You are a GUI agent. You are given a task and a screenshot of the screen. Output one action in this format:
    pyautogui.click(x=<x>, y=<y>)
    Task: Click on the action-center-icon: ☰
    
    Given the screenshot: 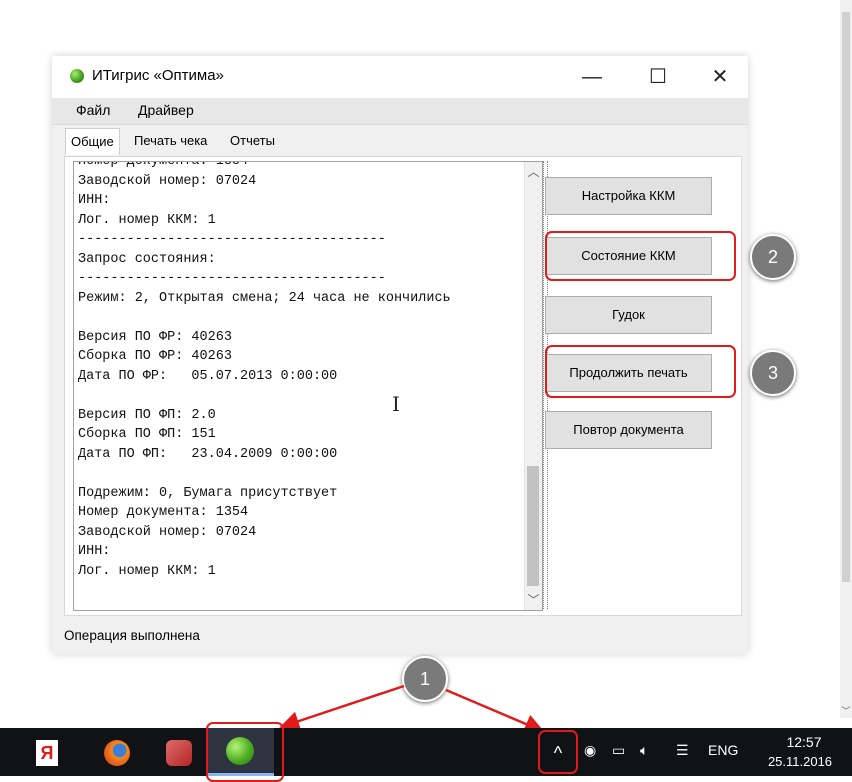 What is the action you would take?
    pyautogui.click(x=682, y=750)
    